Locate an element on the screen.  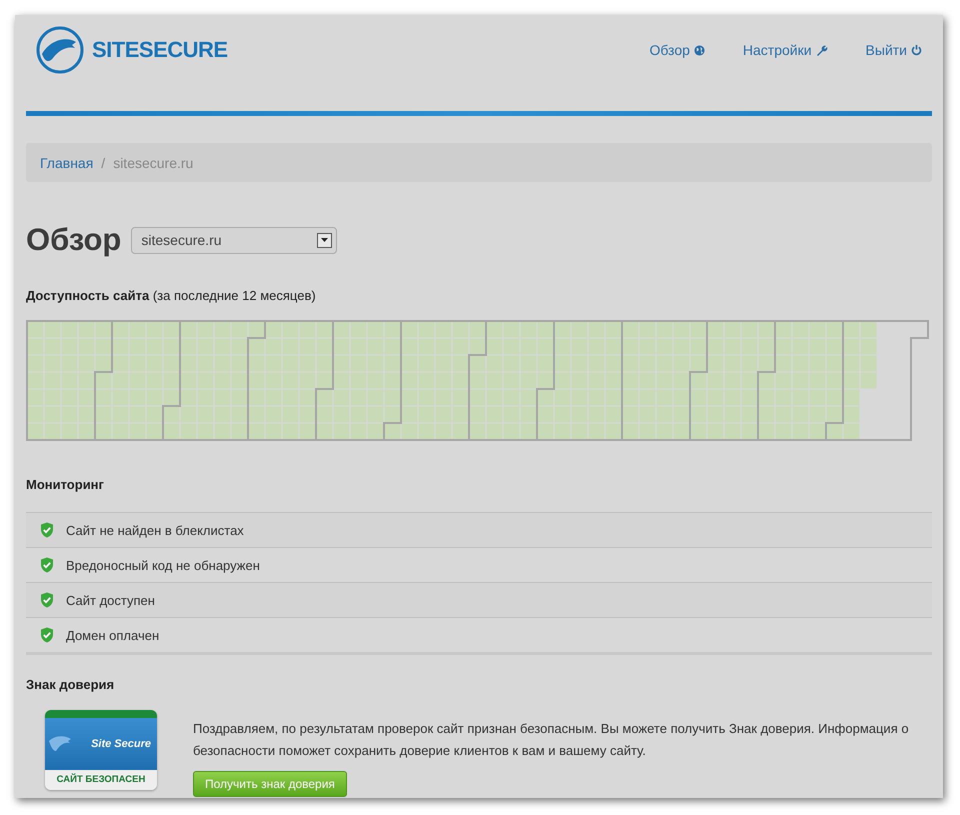
section-title: Знак доверия is located at coordinates (71, 684).